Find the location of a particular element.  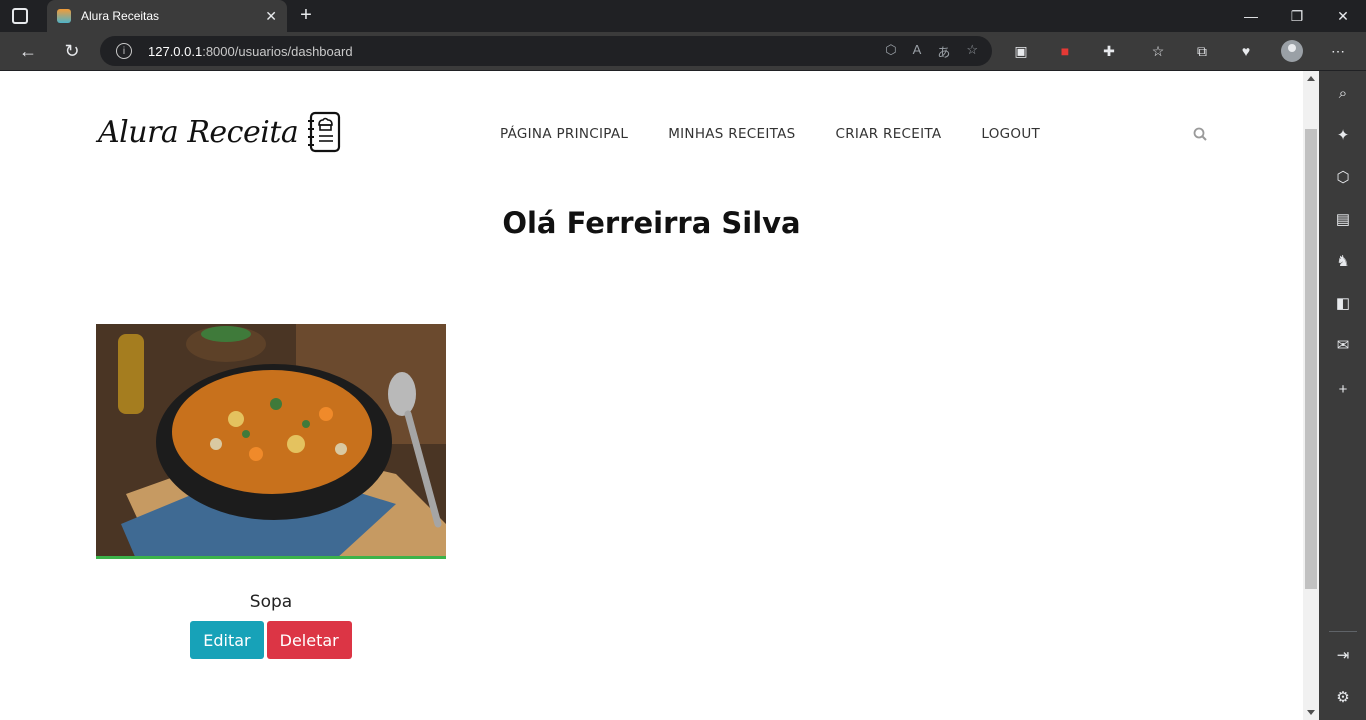

copilot-icon: ✦ is located at coordinates (1343, 135).